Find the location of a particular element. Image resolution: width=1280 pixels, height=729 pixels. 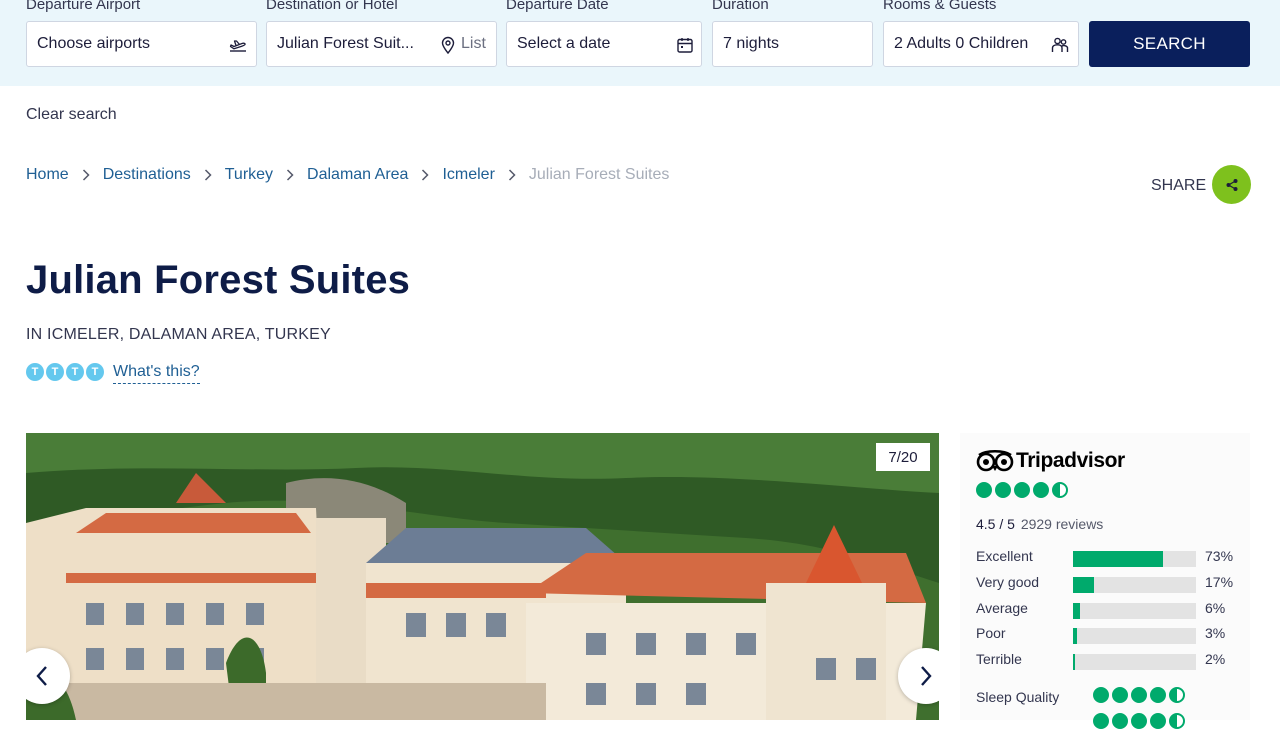

photo-counter: 7/20 is located at coordinates (903, 457).